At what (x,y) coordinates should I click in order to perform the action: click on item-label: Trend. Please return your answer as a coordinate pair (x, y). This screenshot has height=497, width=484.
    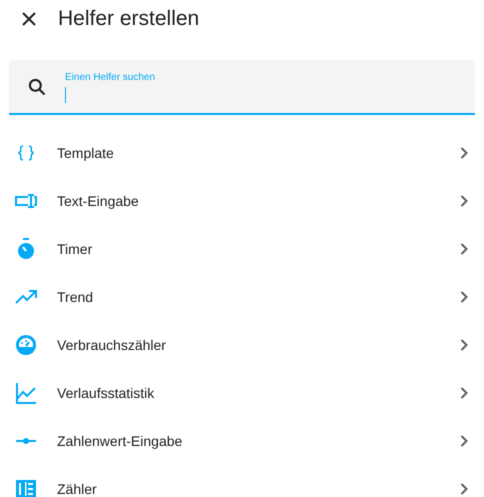
    Looking at the image, I should click on (75, 297).